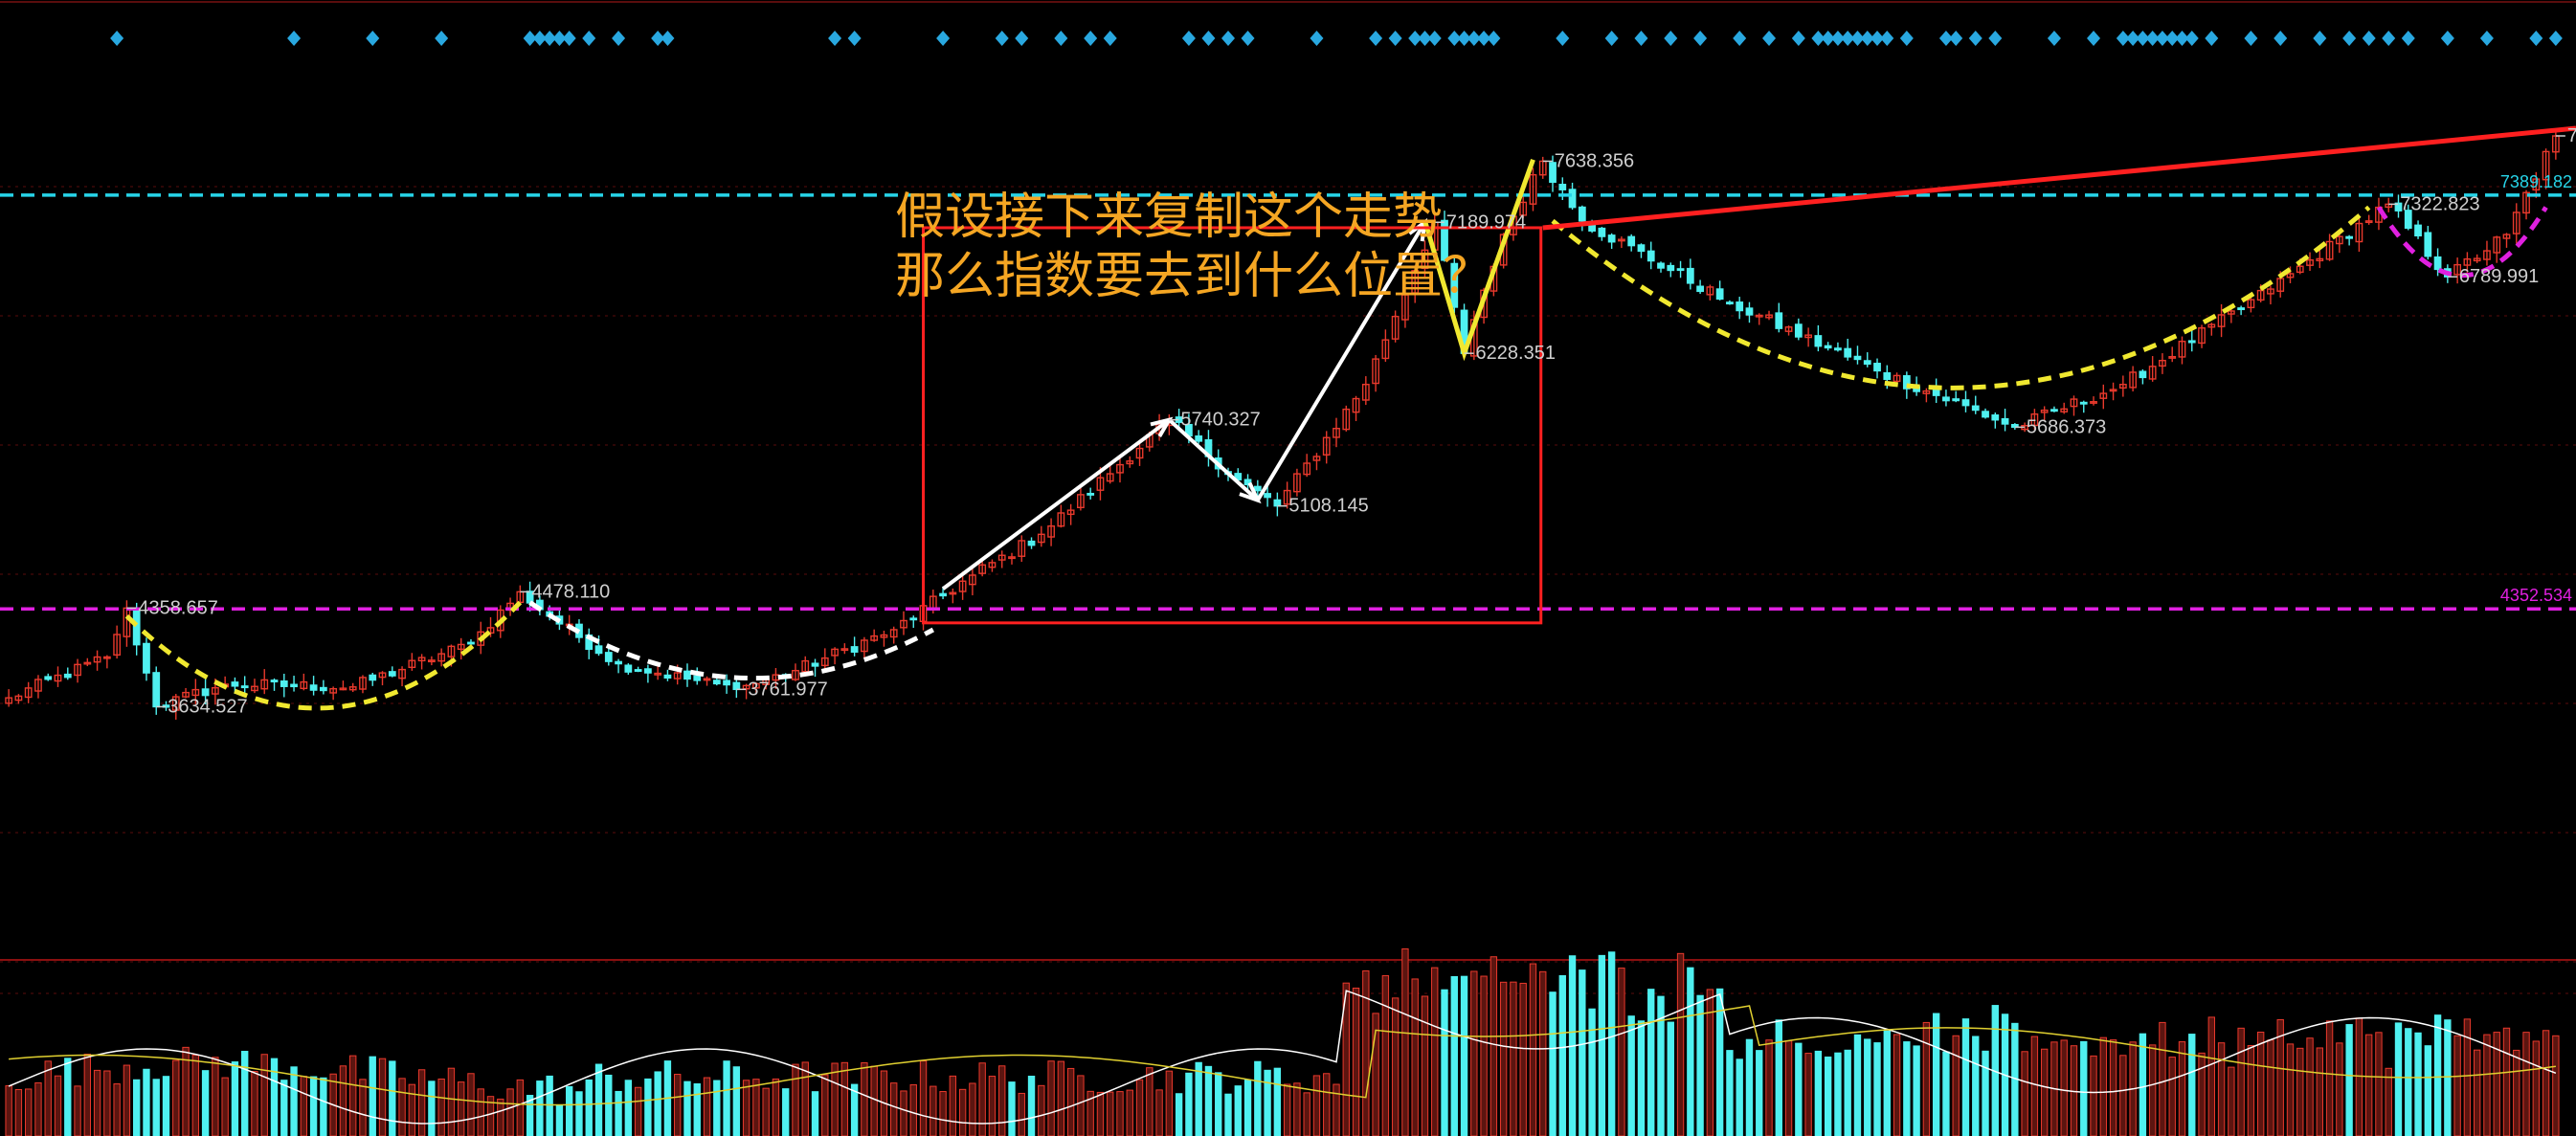 The image size is (2576, 1136). What do you see at coordinates (2462, 242) in the screenshot?
I see `magenta-cup-arc` at bounding box center [2462, 242].